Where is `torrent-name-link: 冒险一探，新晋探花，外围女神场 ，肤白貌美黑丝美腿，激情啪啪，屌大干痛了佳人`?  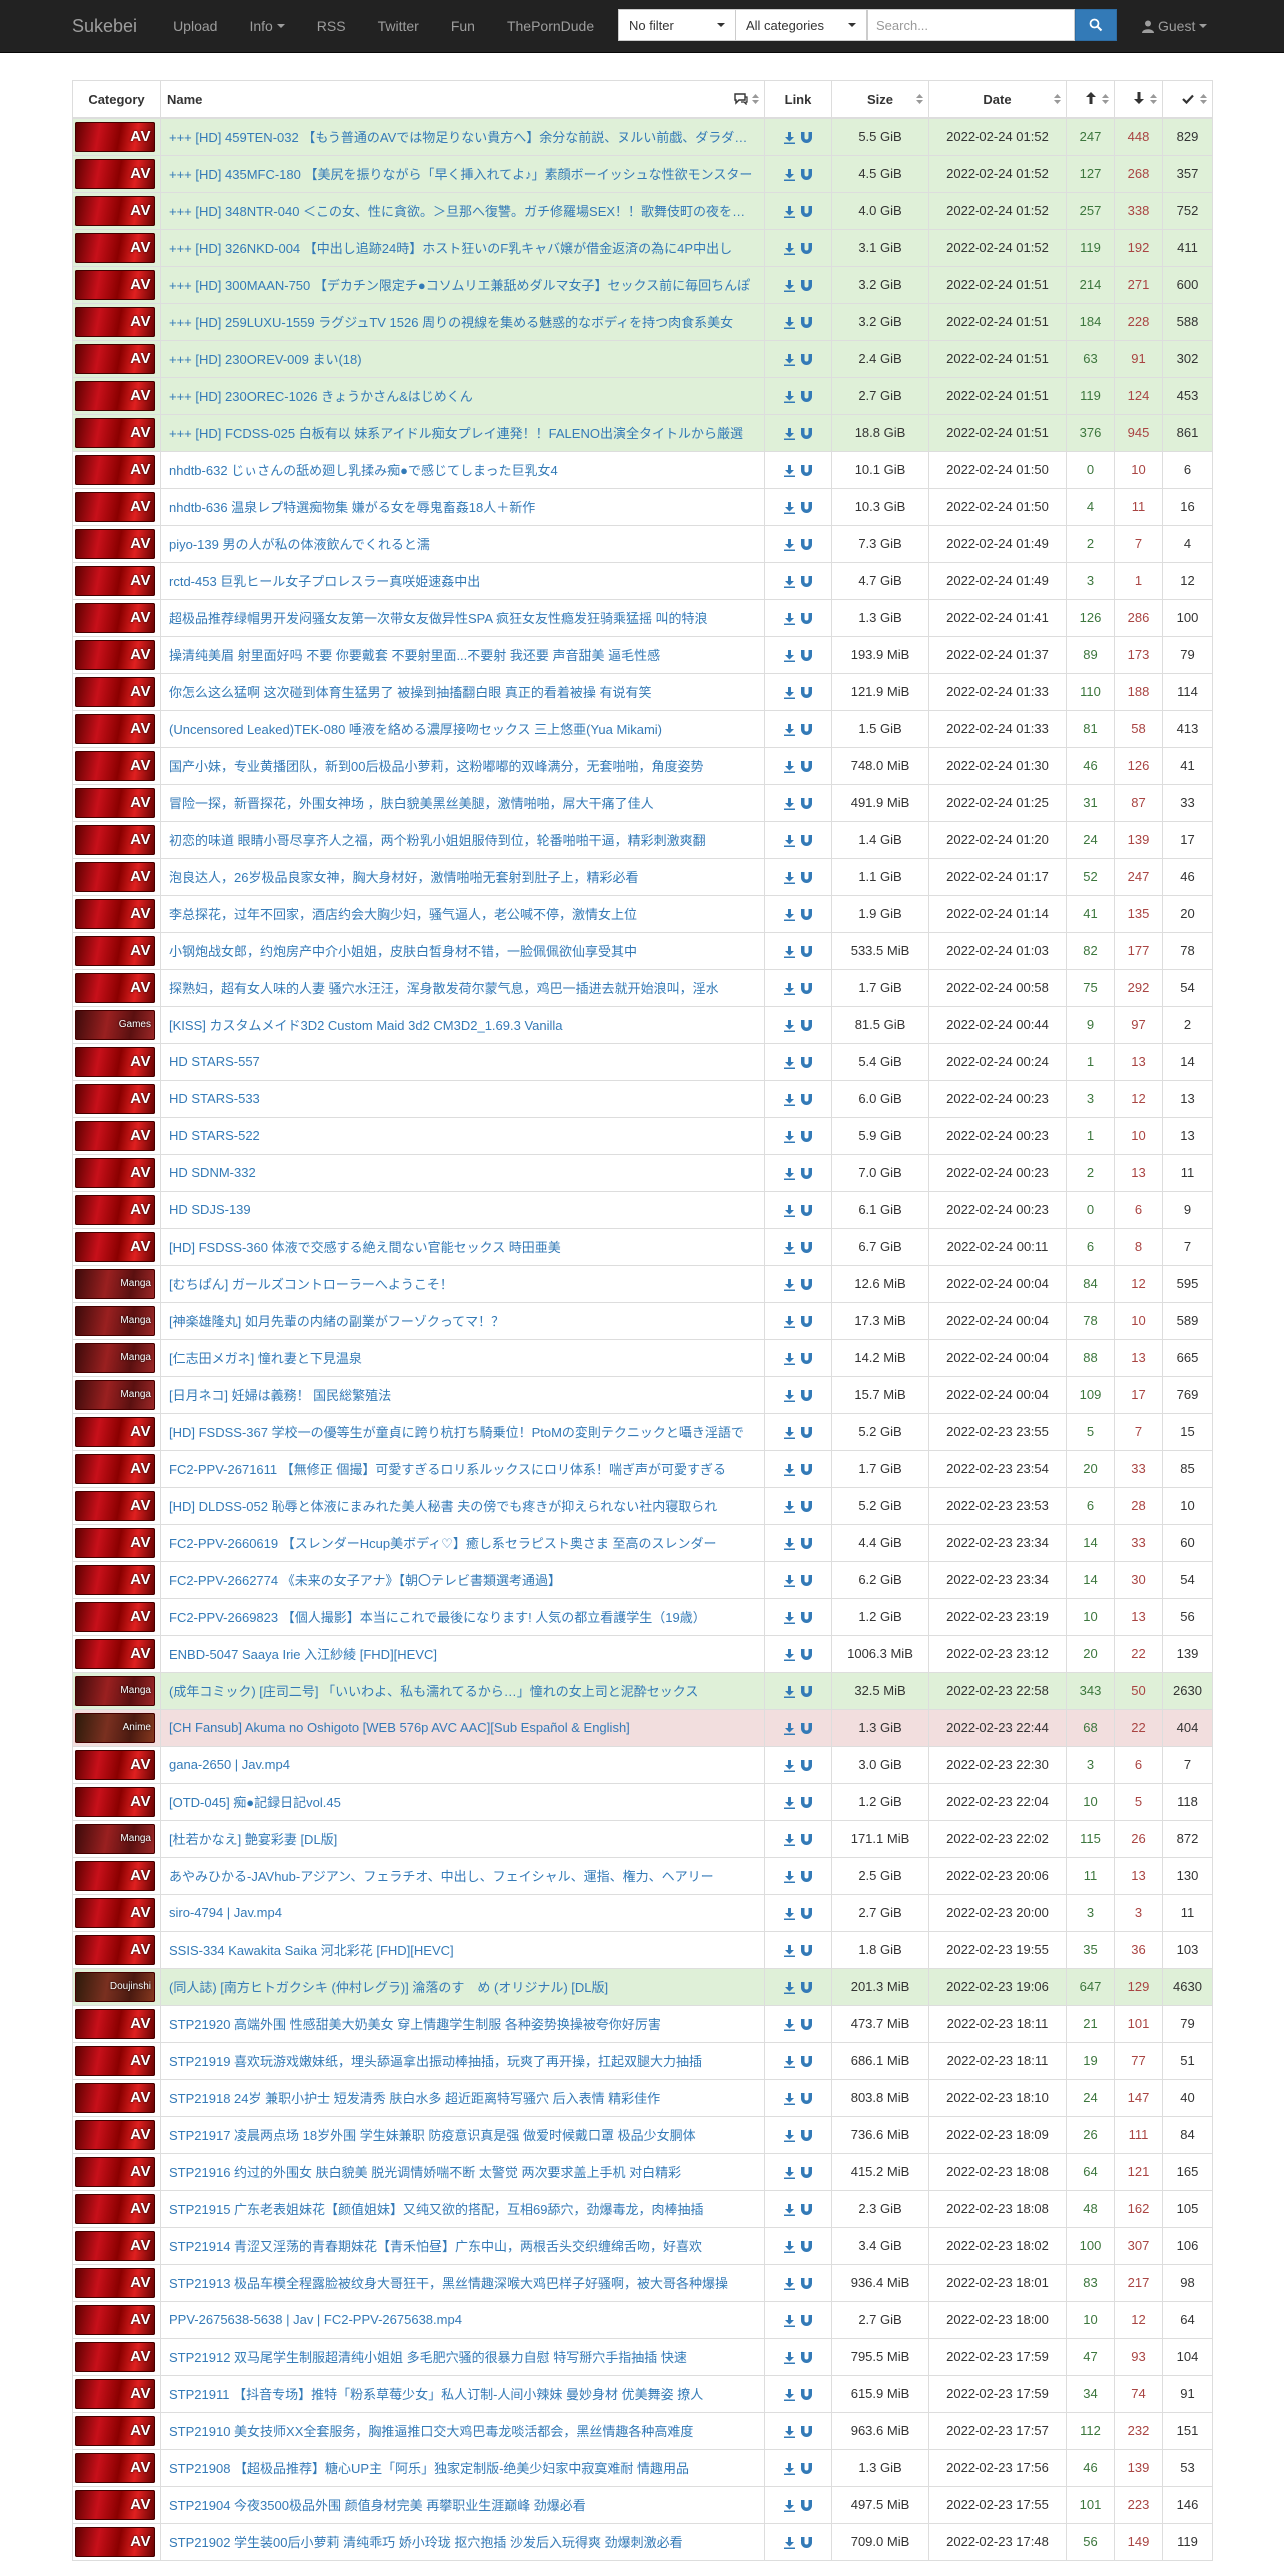
torrent-name-link: 冒险一探，新晋探花，外围女神场 ，肤白貌美黑丝美腿，激情啪啪，屌大干痛了佳人 is located at coordinates (462, 802).